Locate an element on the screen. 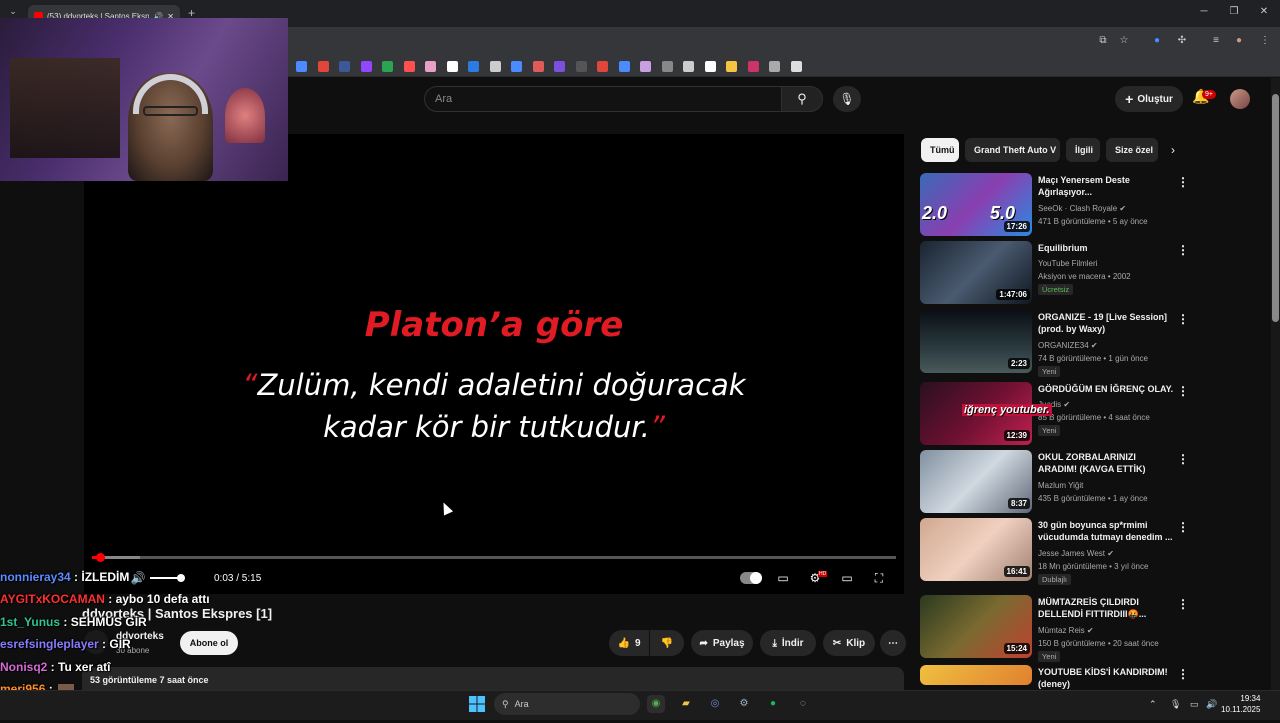 The image size is (1280, 723). taskbar-search: ⚲ Ara is located at coordinates (567, 704).